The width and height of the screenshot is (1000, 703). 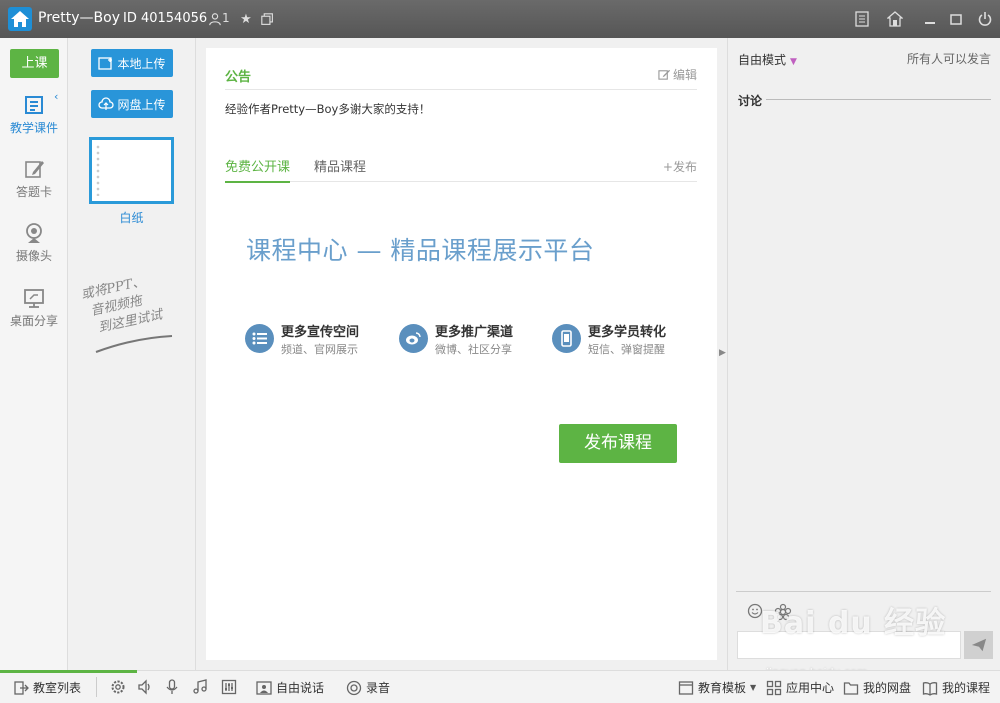 I want to click on record-button: 录音, so click(x=368, y=687).